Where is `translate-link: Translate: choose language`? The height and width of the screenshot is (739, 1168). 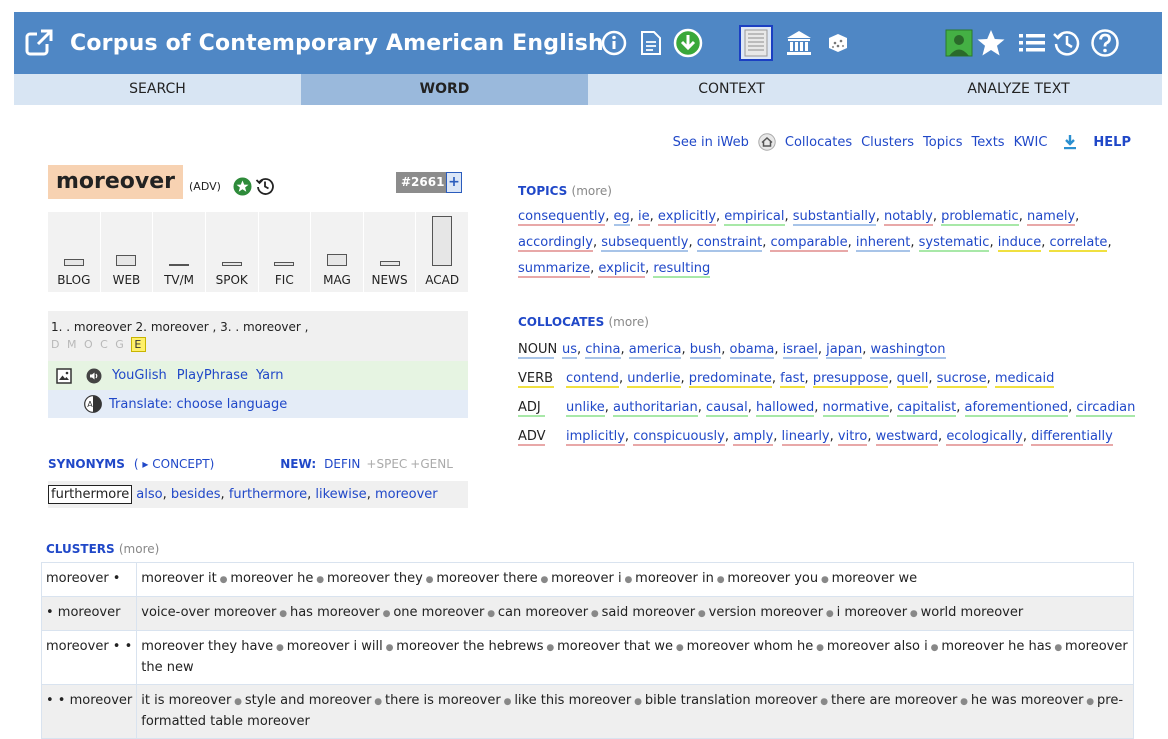
translate-link: Translate: choose language is located at coordinates (198, 404).